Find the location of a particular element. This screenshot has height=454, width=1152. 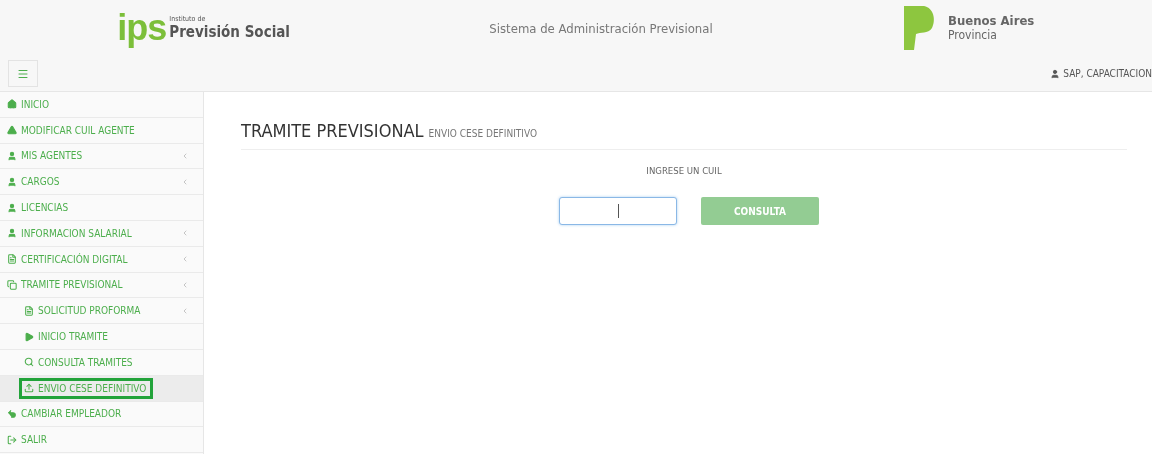

menu-button is located at coordinates (23, 73).